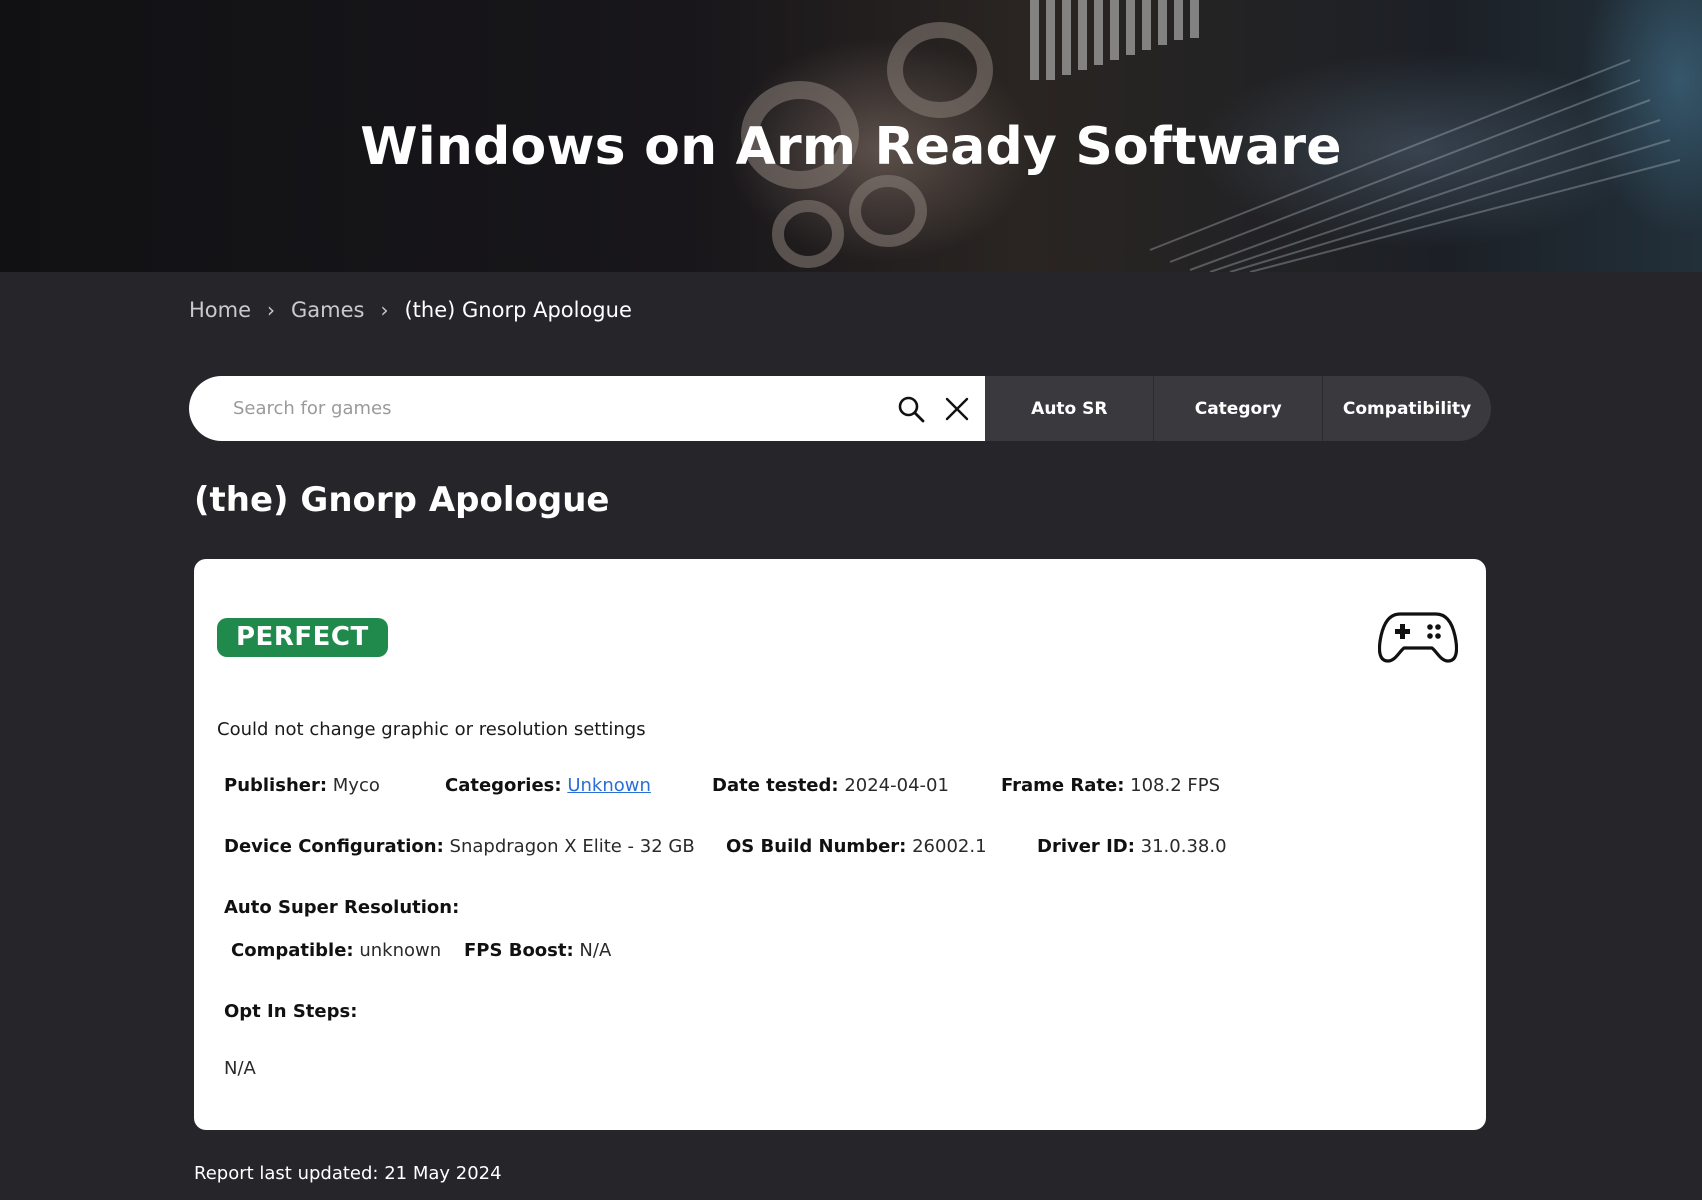 The height and width of the screenshot is (1200, 1702). Describe the element at coordinates (292, 950) in the screenshot. I see `compatible-label: Compatible:` at that location.